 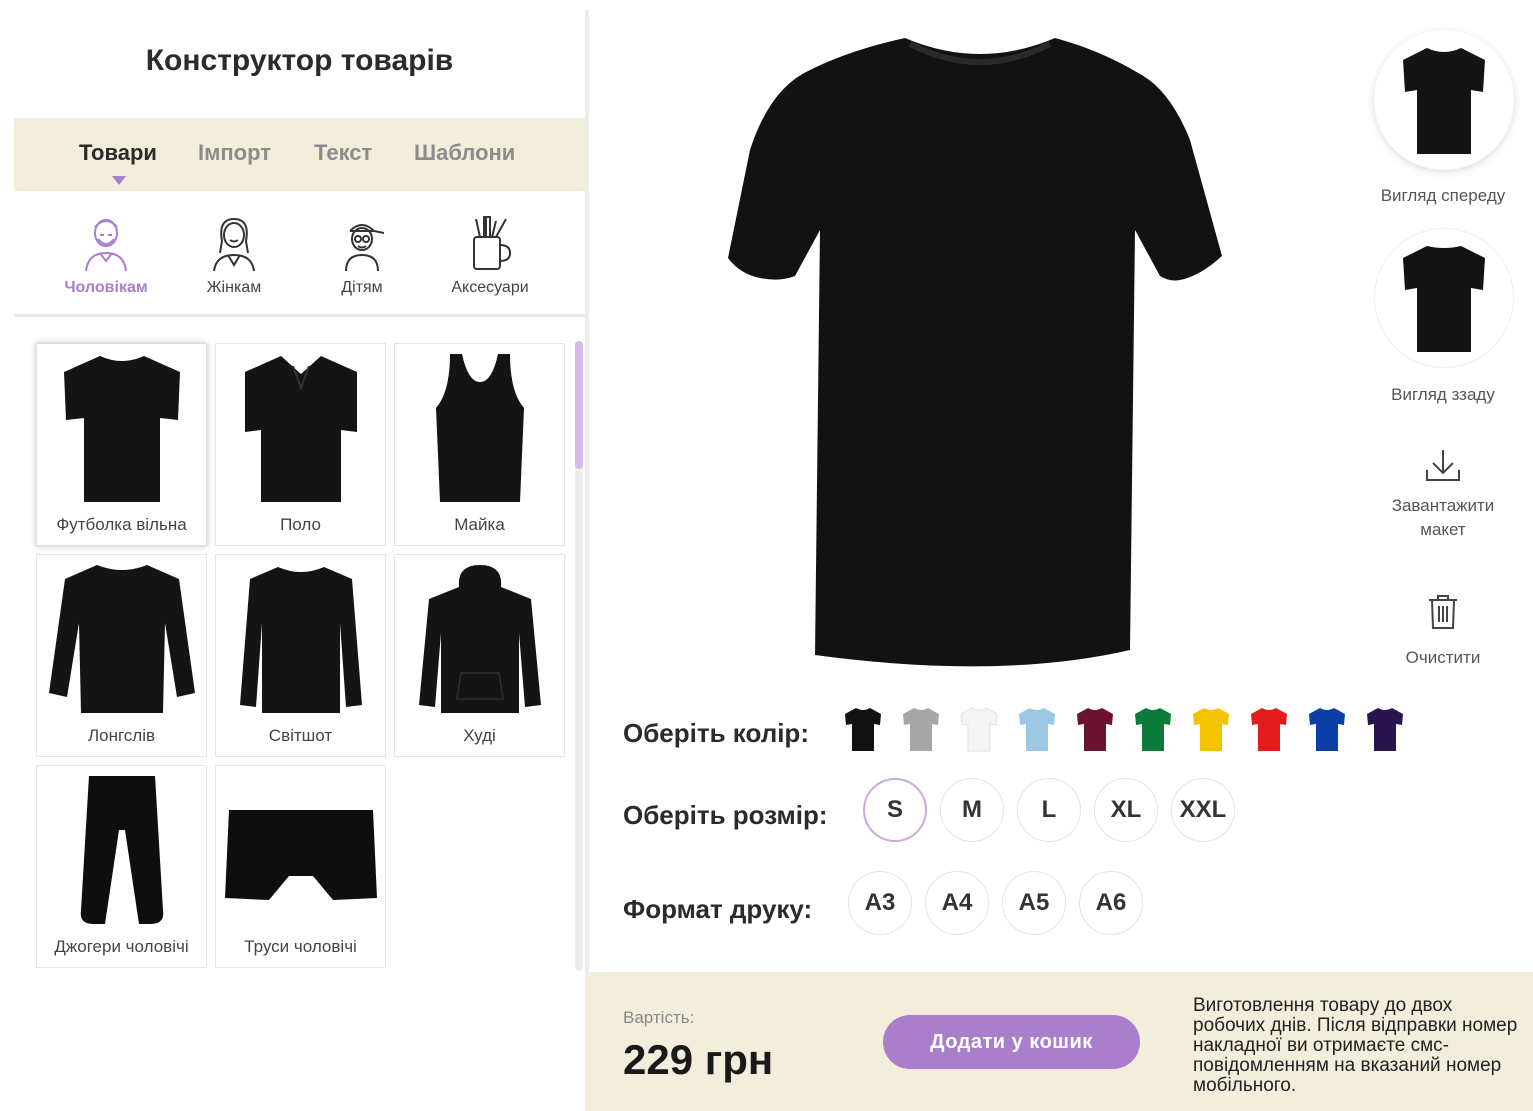 I want to click on format-a5-button: A5, so click(x=1034, y=903).